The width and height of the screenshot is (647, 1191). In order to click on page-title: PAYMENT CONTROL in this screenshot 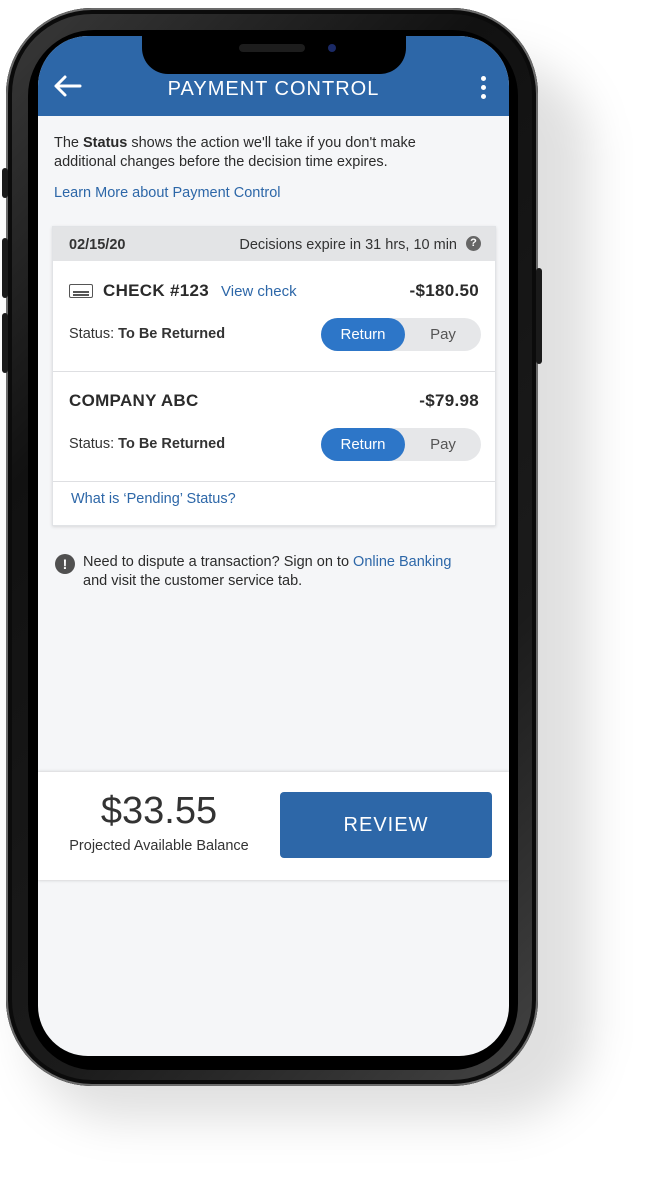, I will do `click(273, 89)`.